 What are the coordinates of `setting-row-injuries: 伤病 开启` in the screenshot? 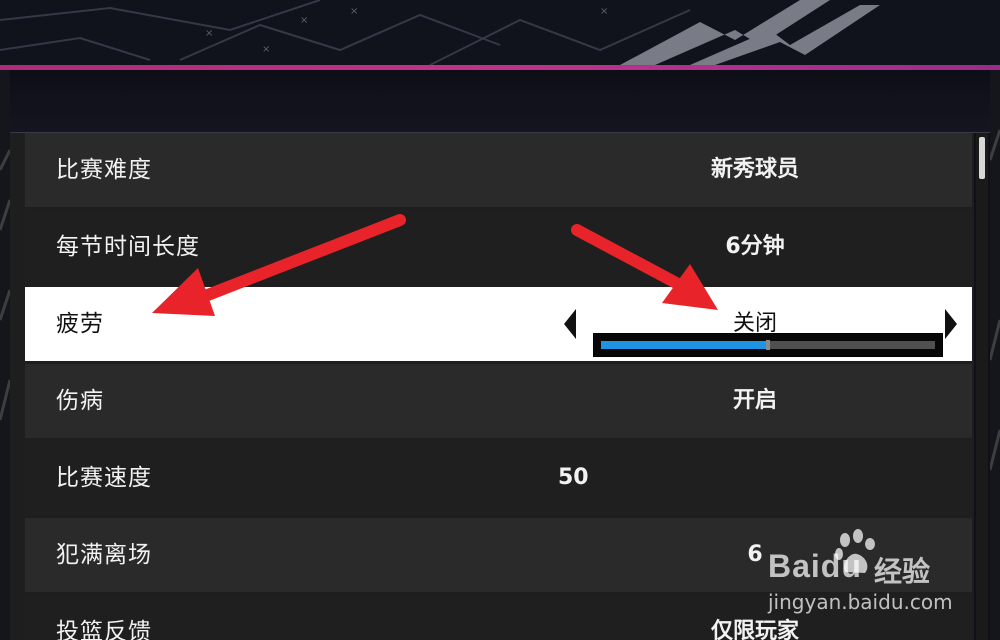 It's located at (498, 401).